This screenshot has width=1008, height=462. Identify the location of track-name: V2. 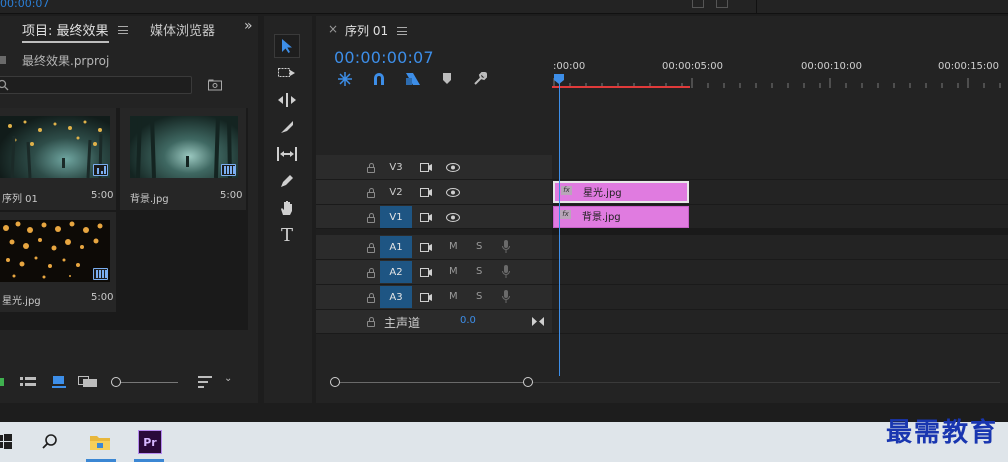
(396, 192).